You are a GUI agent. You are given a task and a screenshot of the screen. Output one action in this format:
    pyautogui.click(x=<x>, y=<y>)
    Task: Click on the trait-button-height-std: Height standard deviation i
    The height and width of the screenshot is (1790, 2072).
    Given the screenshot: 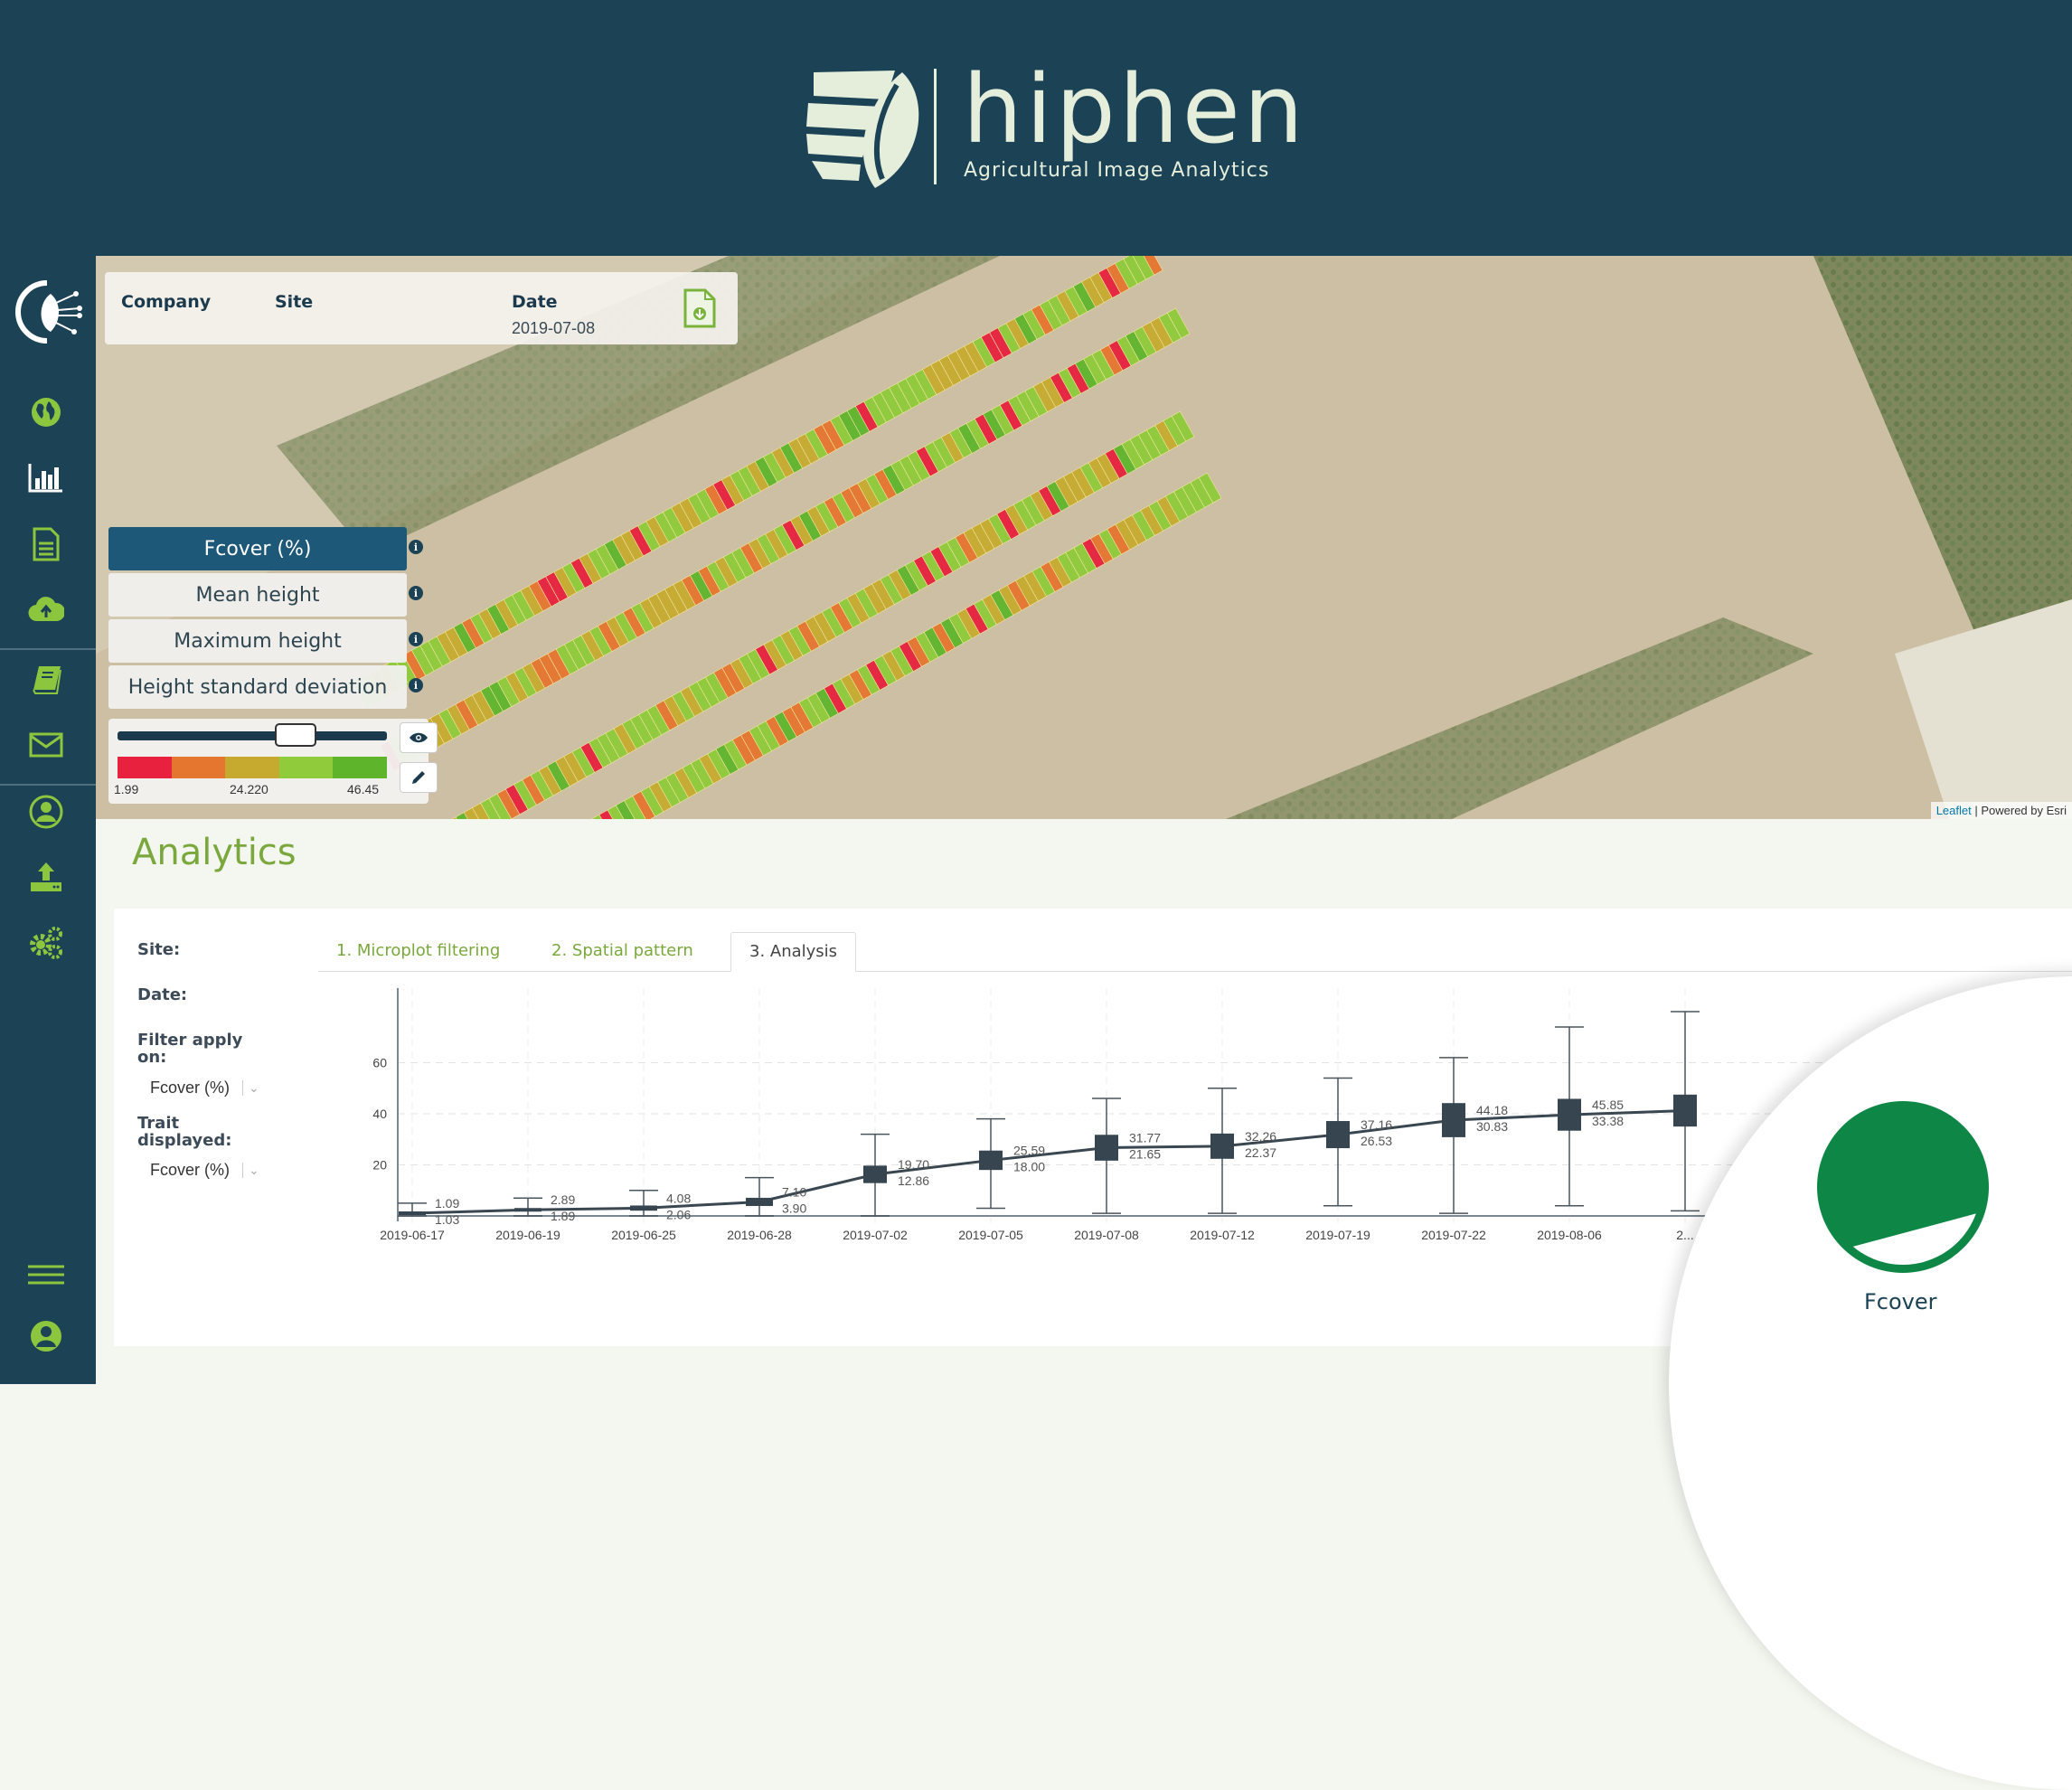 What is the action you would take?
    pyautogui.click(x=265, y=687)
    